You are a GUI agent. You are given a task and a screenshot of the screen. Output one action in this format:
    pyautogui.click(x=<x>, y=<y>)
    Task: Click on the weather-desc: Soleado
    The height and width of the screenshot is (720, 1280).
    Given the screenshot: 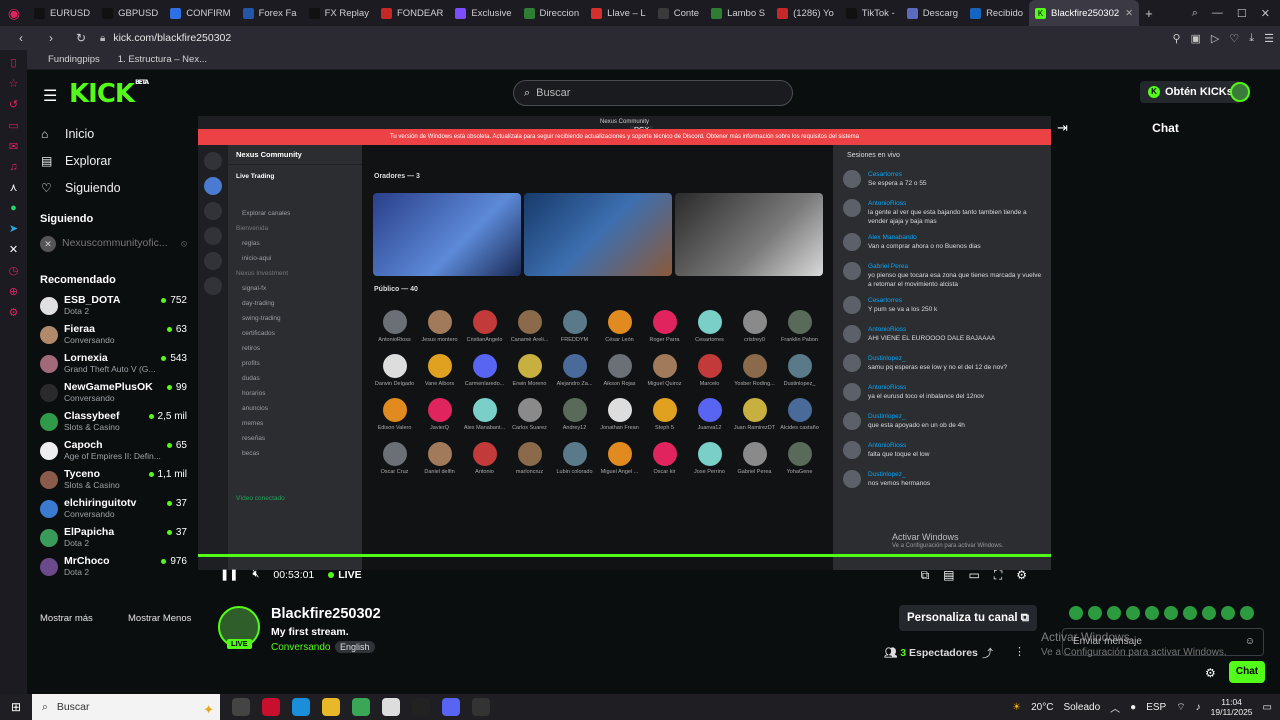 What is the action you would take?
    pyautogui.click(x=1081, y=707)
    